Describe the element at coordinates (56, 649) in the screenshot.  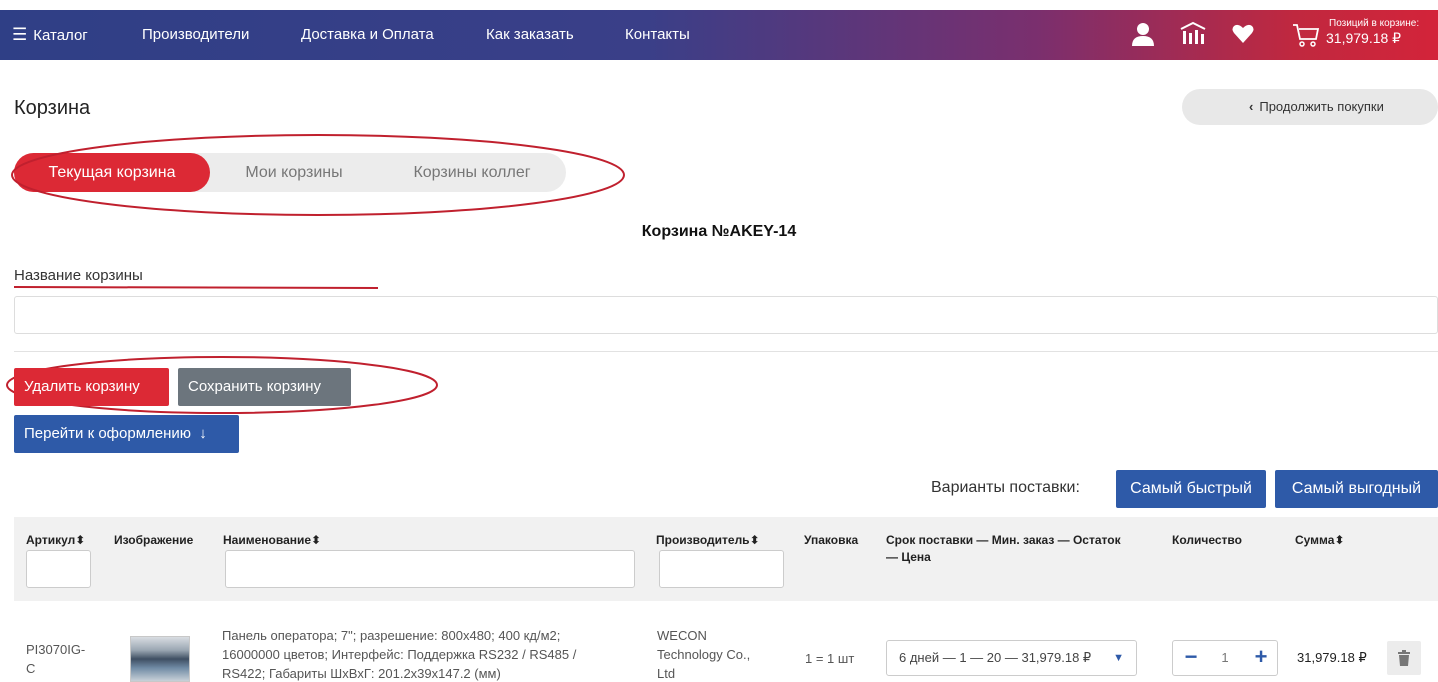
I see `row-article-line1: PI3070IG-` at that location.